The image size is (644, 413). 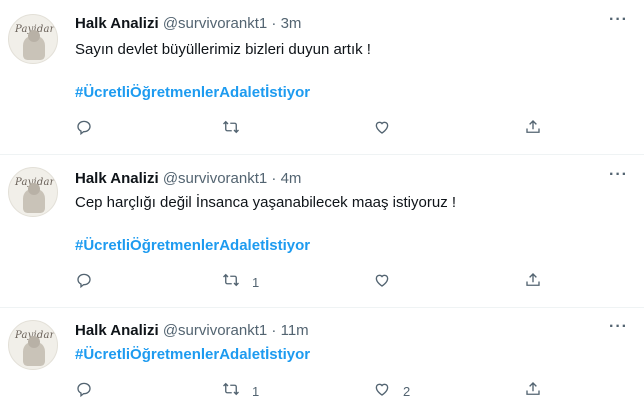 What do you see at coordinates (291, 23) in the screenshot?
I see `tweet-time: 3m` at bounding box center [291, 23].